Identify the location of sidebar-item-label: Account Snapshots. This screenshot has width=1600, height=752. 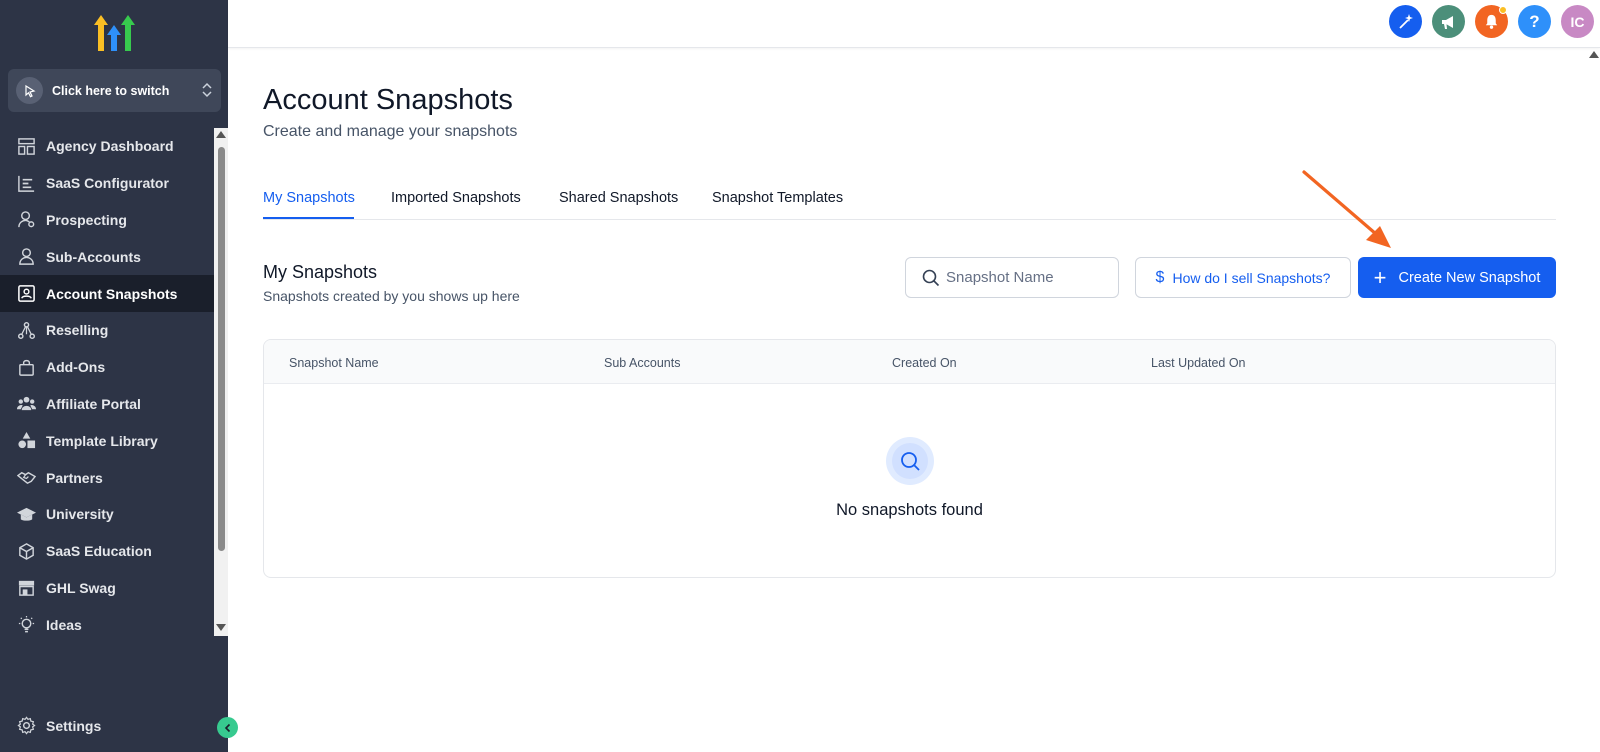
(112, 293).